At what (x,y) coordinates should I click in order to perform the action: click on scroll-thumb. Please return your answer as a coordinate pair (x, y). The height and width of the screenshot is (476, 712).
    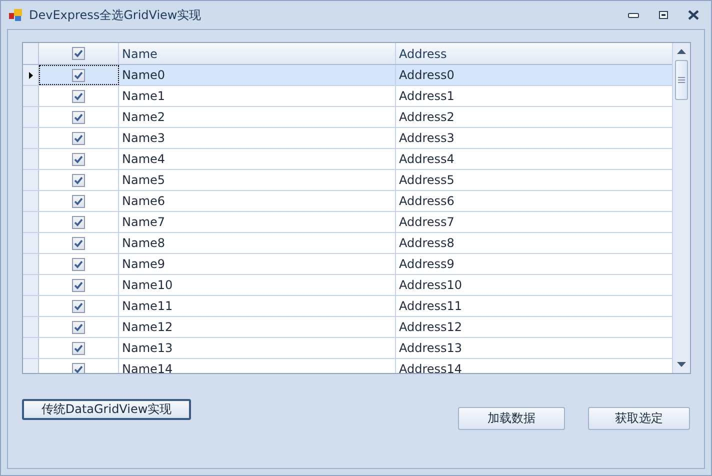
    Looking at the image, I should click on (681, 80).